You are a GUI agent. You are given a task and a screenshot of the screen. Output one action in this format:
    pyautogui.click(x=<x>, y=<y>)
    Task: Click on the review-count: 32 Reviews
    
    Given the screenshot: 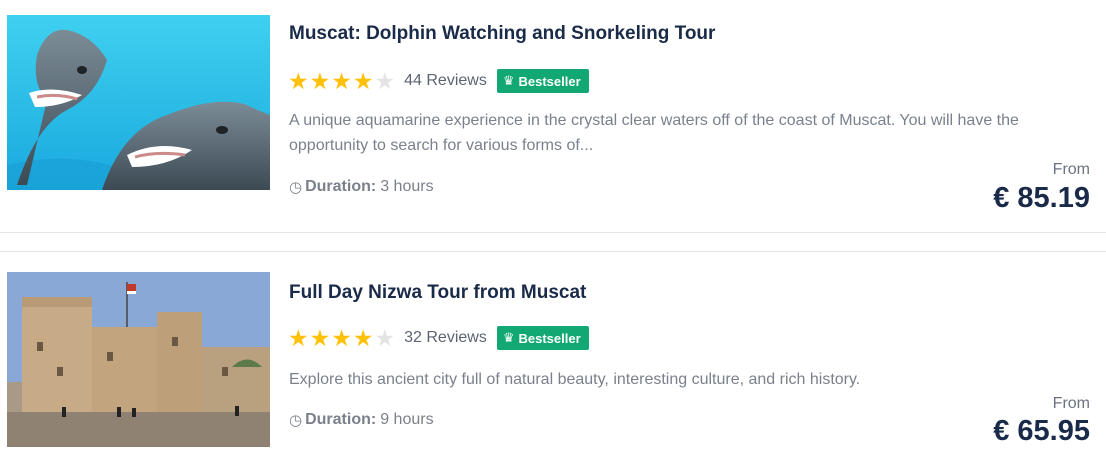 What is the action you would take?
    pyautogui.click(x=445, y=338)
    